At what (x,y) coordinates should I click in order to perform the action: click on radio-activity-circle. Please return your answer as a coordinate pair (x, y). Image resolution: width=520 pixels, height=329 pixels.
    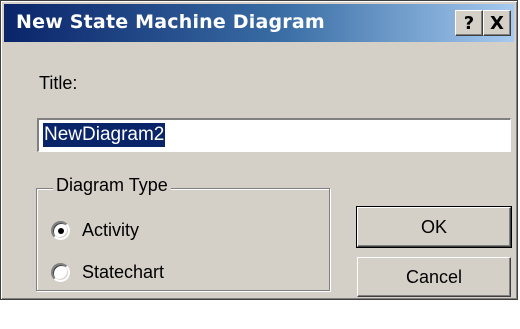
    Looking at the image, I should click on (60, 230).